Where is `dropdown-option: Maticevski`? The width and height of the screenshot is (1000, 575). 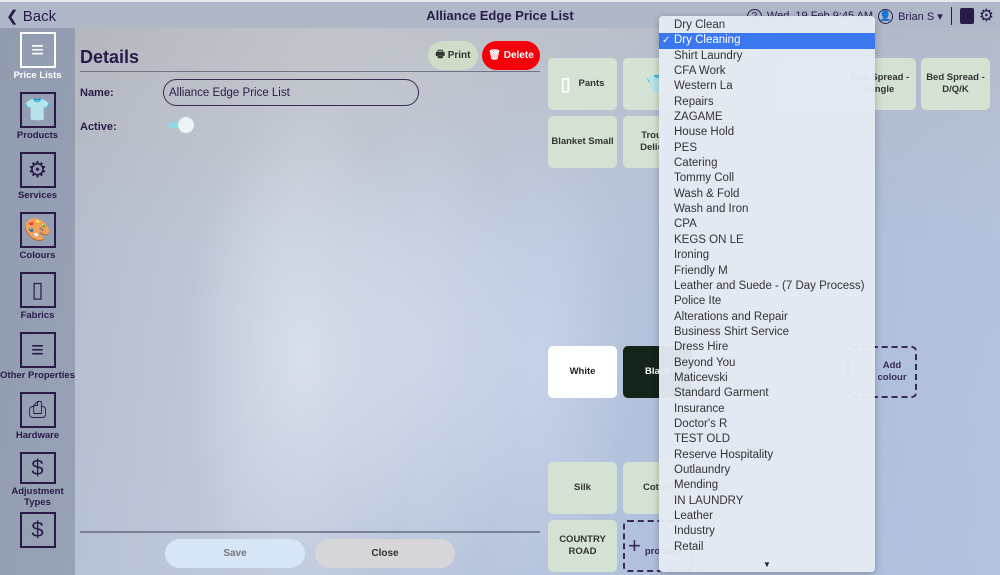 dropdown-option: Maticevski is located at coordinates (767, 378).